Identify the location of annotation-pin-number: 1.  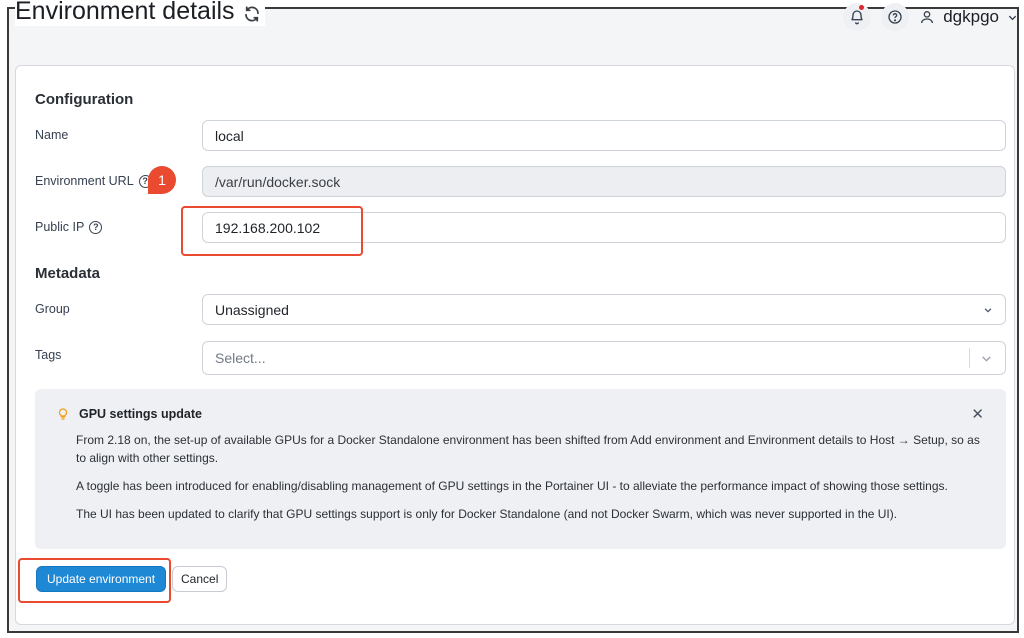
(162, 180).